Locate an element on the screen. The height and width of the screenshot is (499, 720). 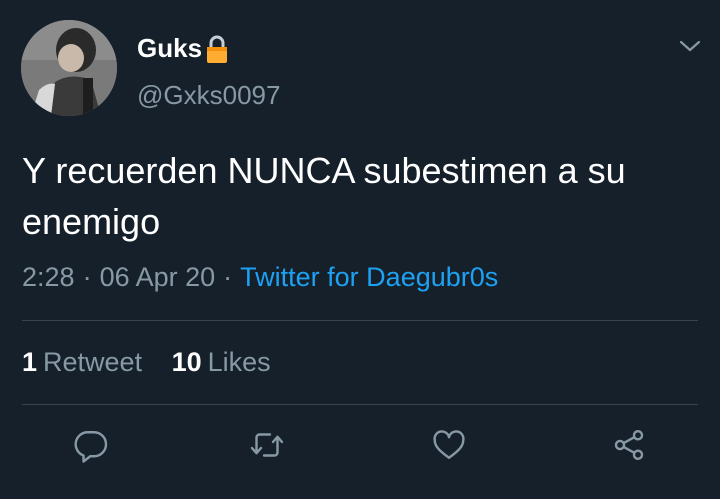
share-button is located at coordinates (629, 445).